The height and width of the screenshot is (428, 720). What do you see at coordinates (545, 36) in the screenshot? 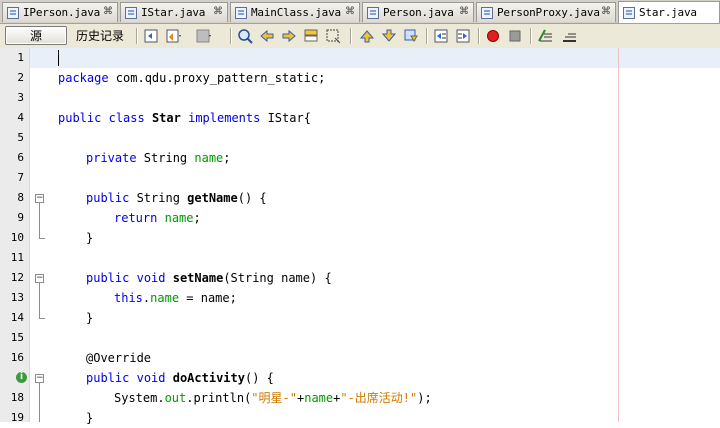
I see `comment-icon` at bounding box center [545, 36].